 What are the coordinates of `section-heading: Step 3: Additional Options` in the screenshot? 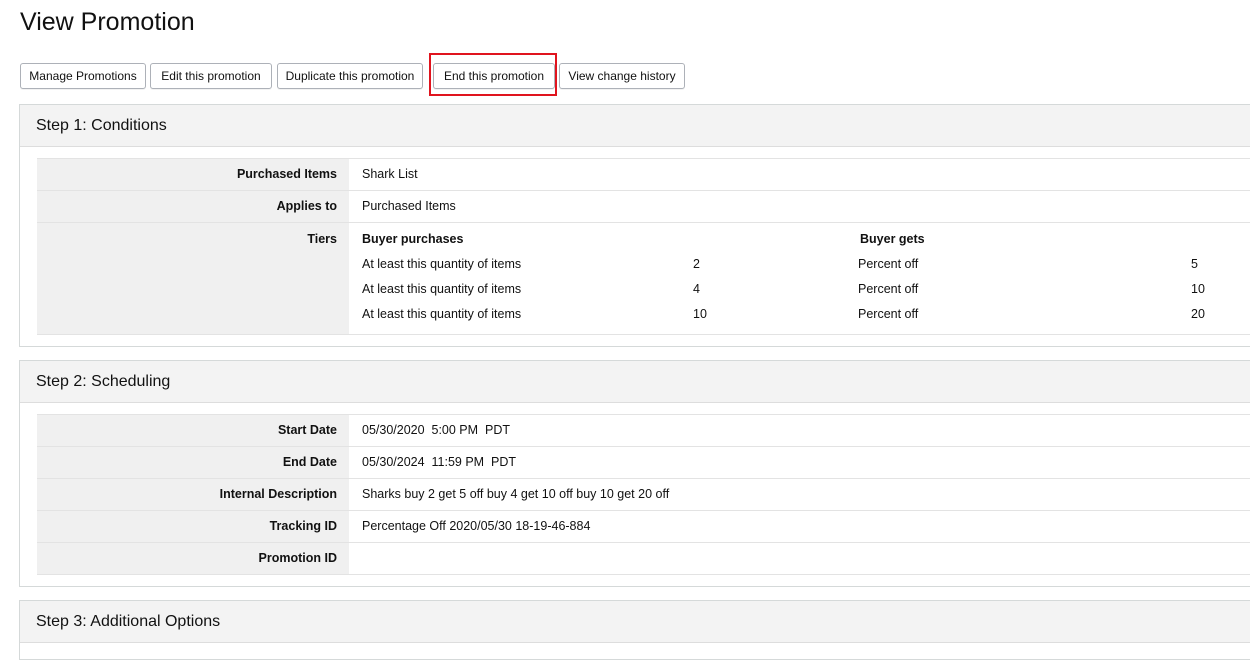 It's located at (635, 622).